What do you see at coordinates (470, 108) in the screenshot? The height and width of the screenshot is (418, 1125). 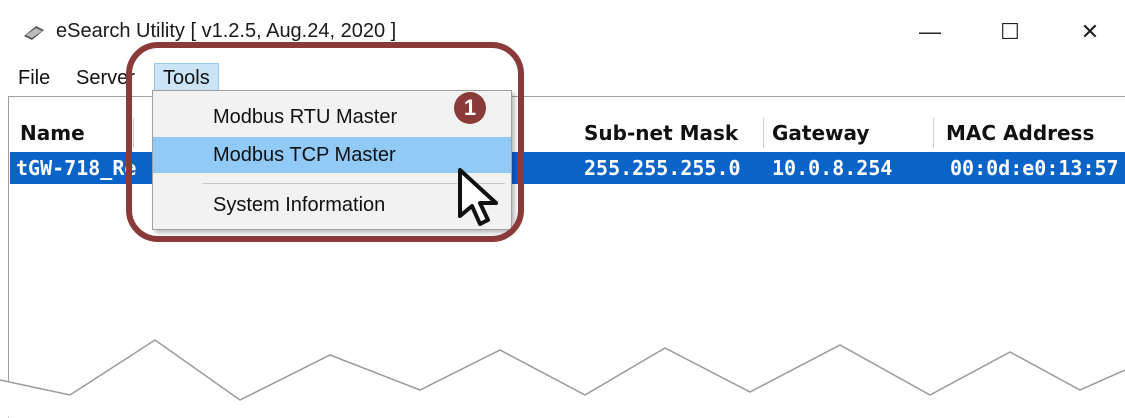 I see `step-badge: 1` at bounding box center [470, 108].